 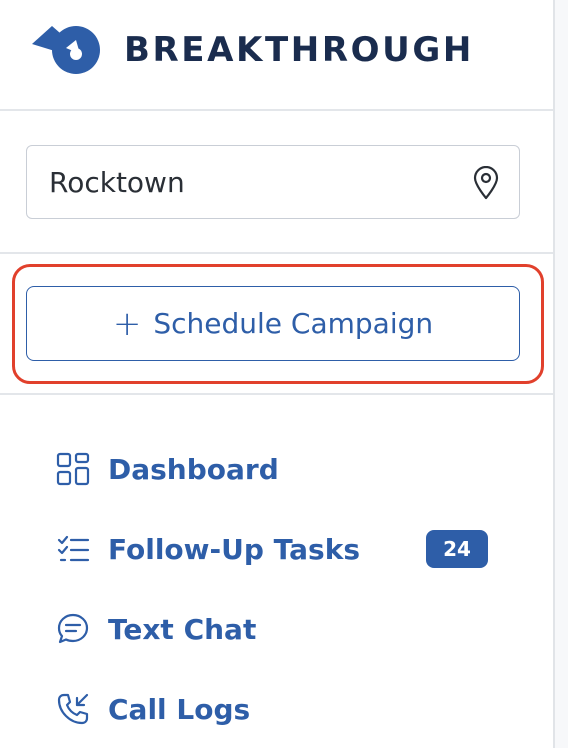 I want to click on content-edge, so click(x=560, y=374).